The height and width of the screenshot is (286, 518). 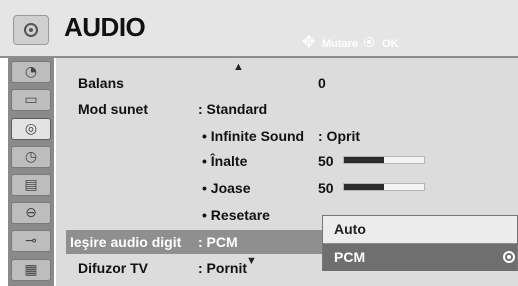 What do you see at coordinates (350, 229) in the screenshot?
I see `option-auto-label: Auto` at bounding box center [350, 229].